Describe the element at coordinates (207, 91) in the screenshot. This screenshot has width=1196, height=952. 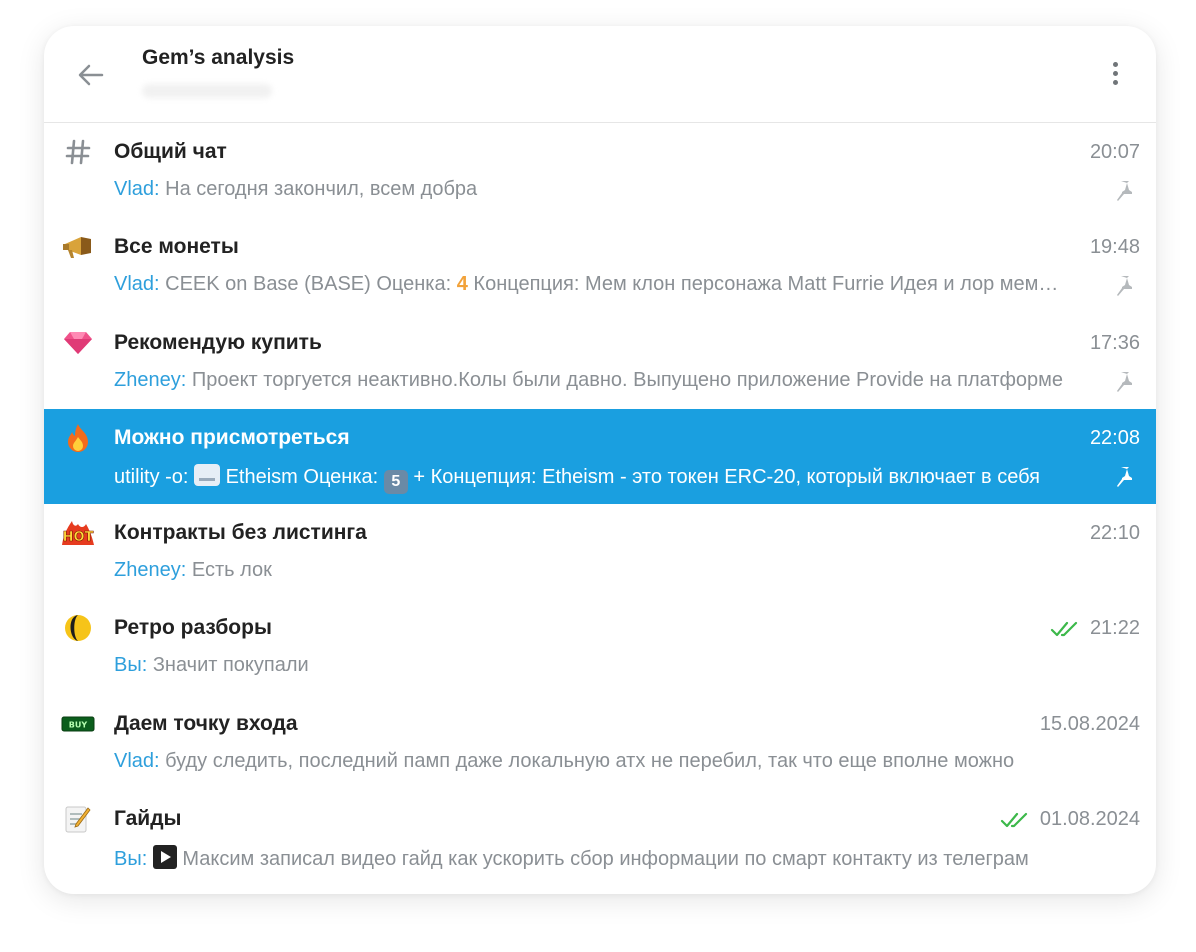
I see `subtitle-blurred` at that location.